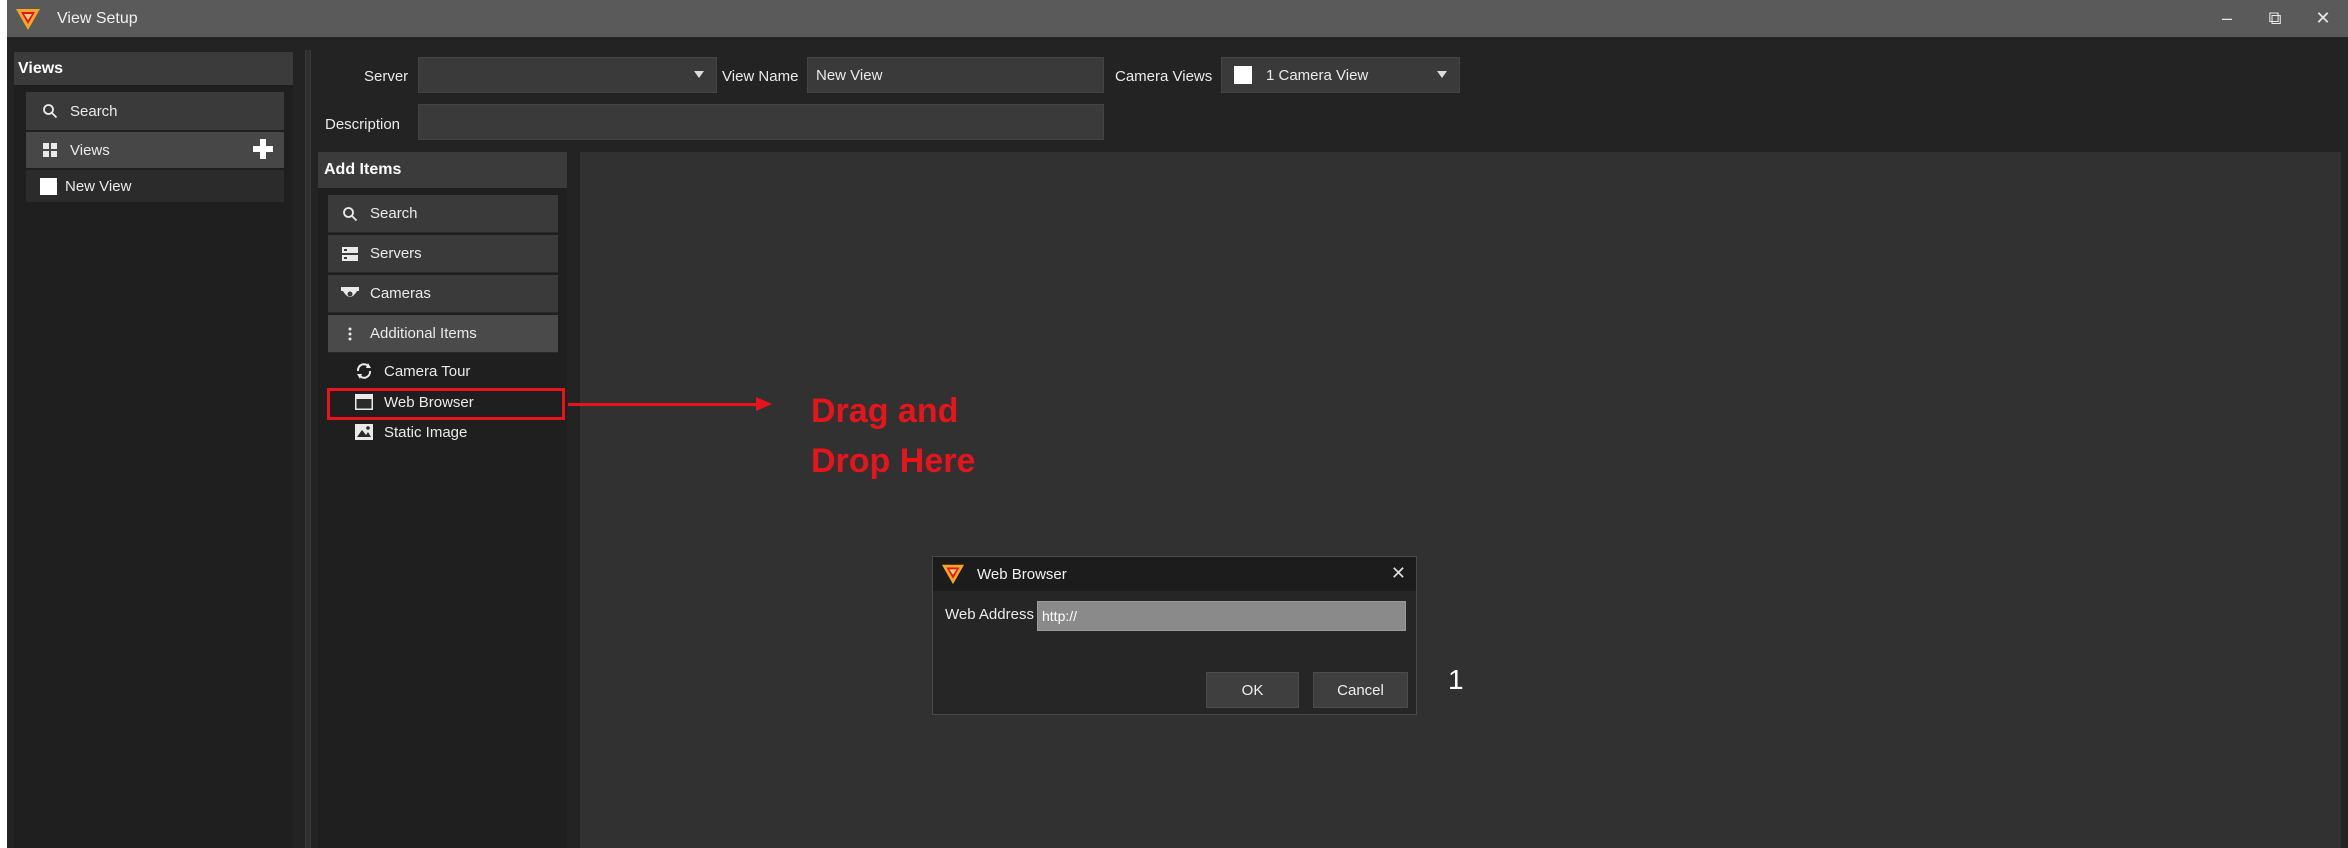 Image resolution: width=2348 pixels, height=848 pixels. I want to click on cancel-button: Cancel, so click(1360, 690).